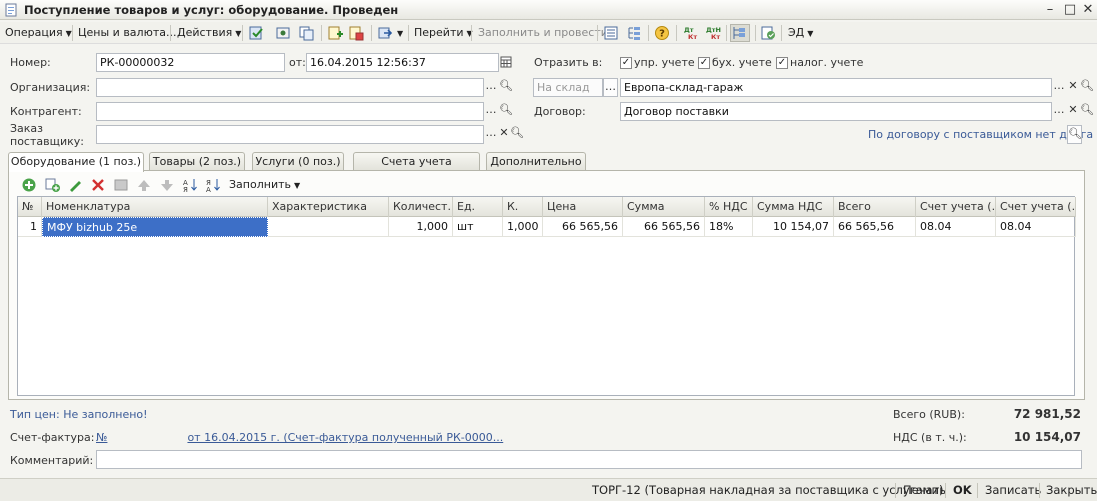 The width and height of the screenshot is (1097, 501). What do you see at coordinates (190, 185) in the screenshot?
I see `sort-ascending-icon: АЯ` at bounding box center [190, 185].